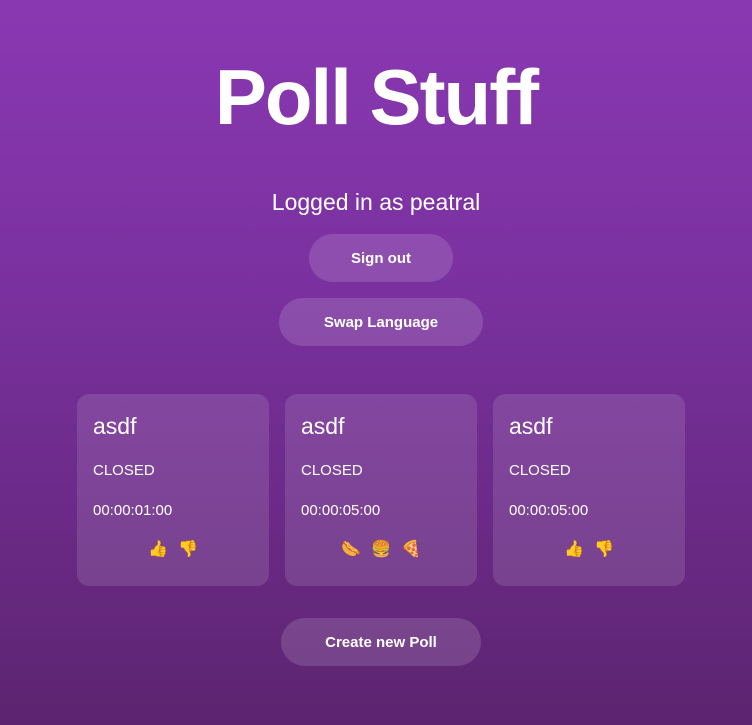 The image size is (752, 725). What do you see at coordinates (173, 490) in the screenshot?
I see `poll-card: asdf CLOSED 00:00:01:00 👍 👎` at bounding box center [173, 490].